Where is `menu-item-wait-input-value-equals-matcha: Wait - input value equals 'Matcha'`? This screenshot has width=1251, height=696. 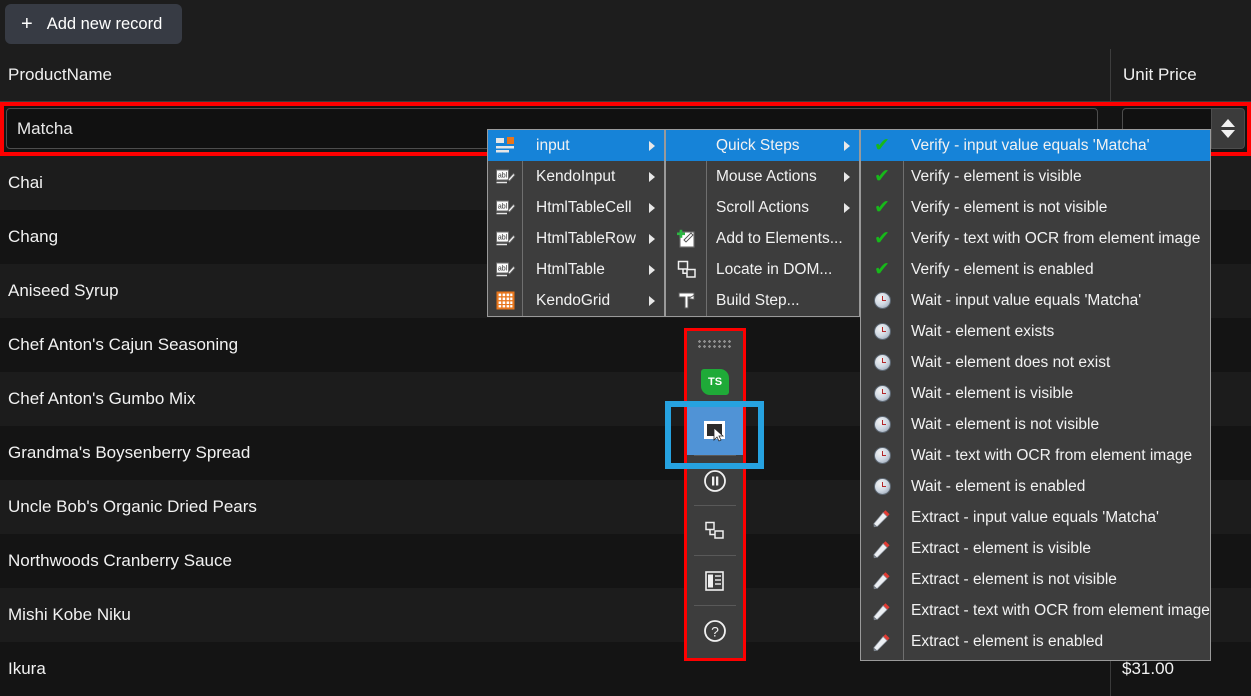 menu-item-wait-input-value-equals-matcha: Wait - input value equals 'Matcha' is located at coordinates (1035, 300).